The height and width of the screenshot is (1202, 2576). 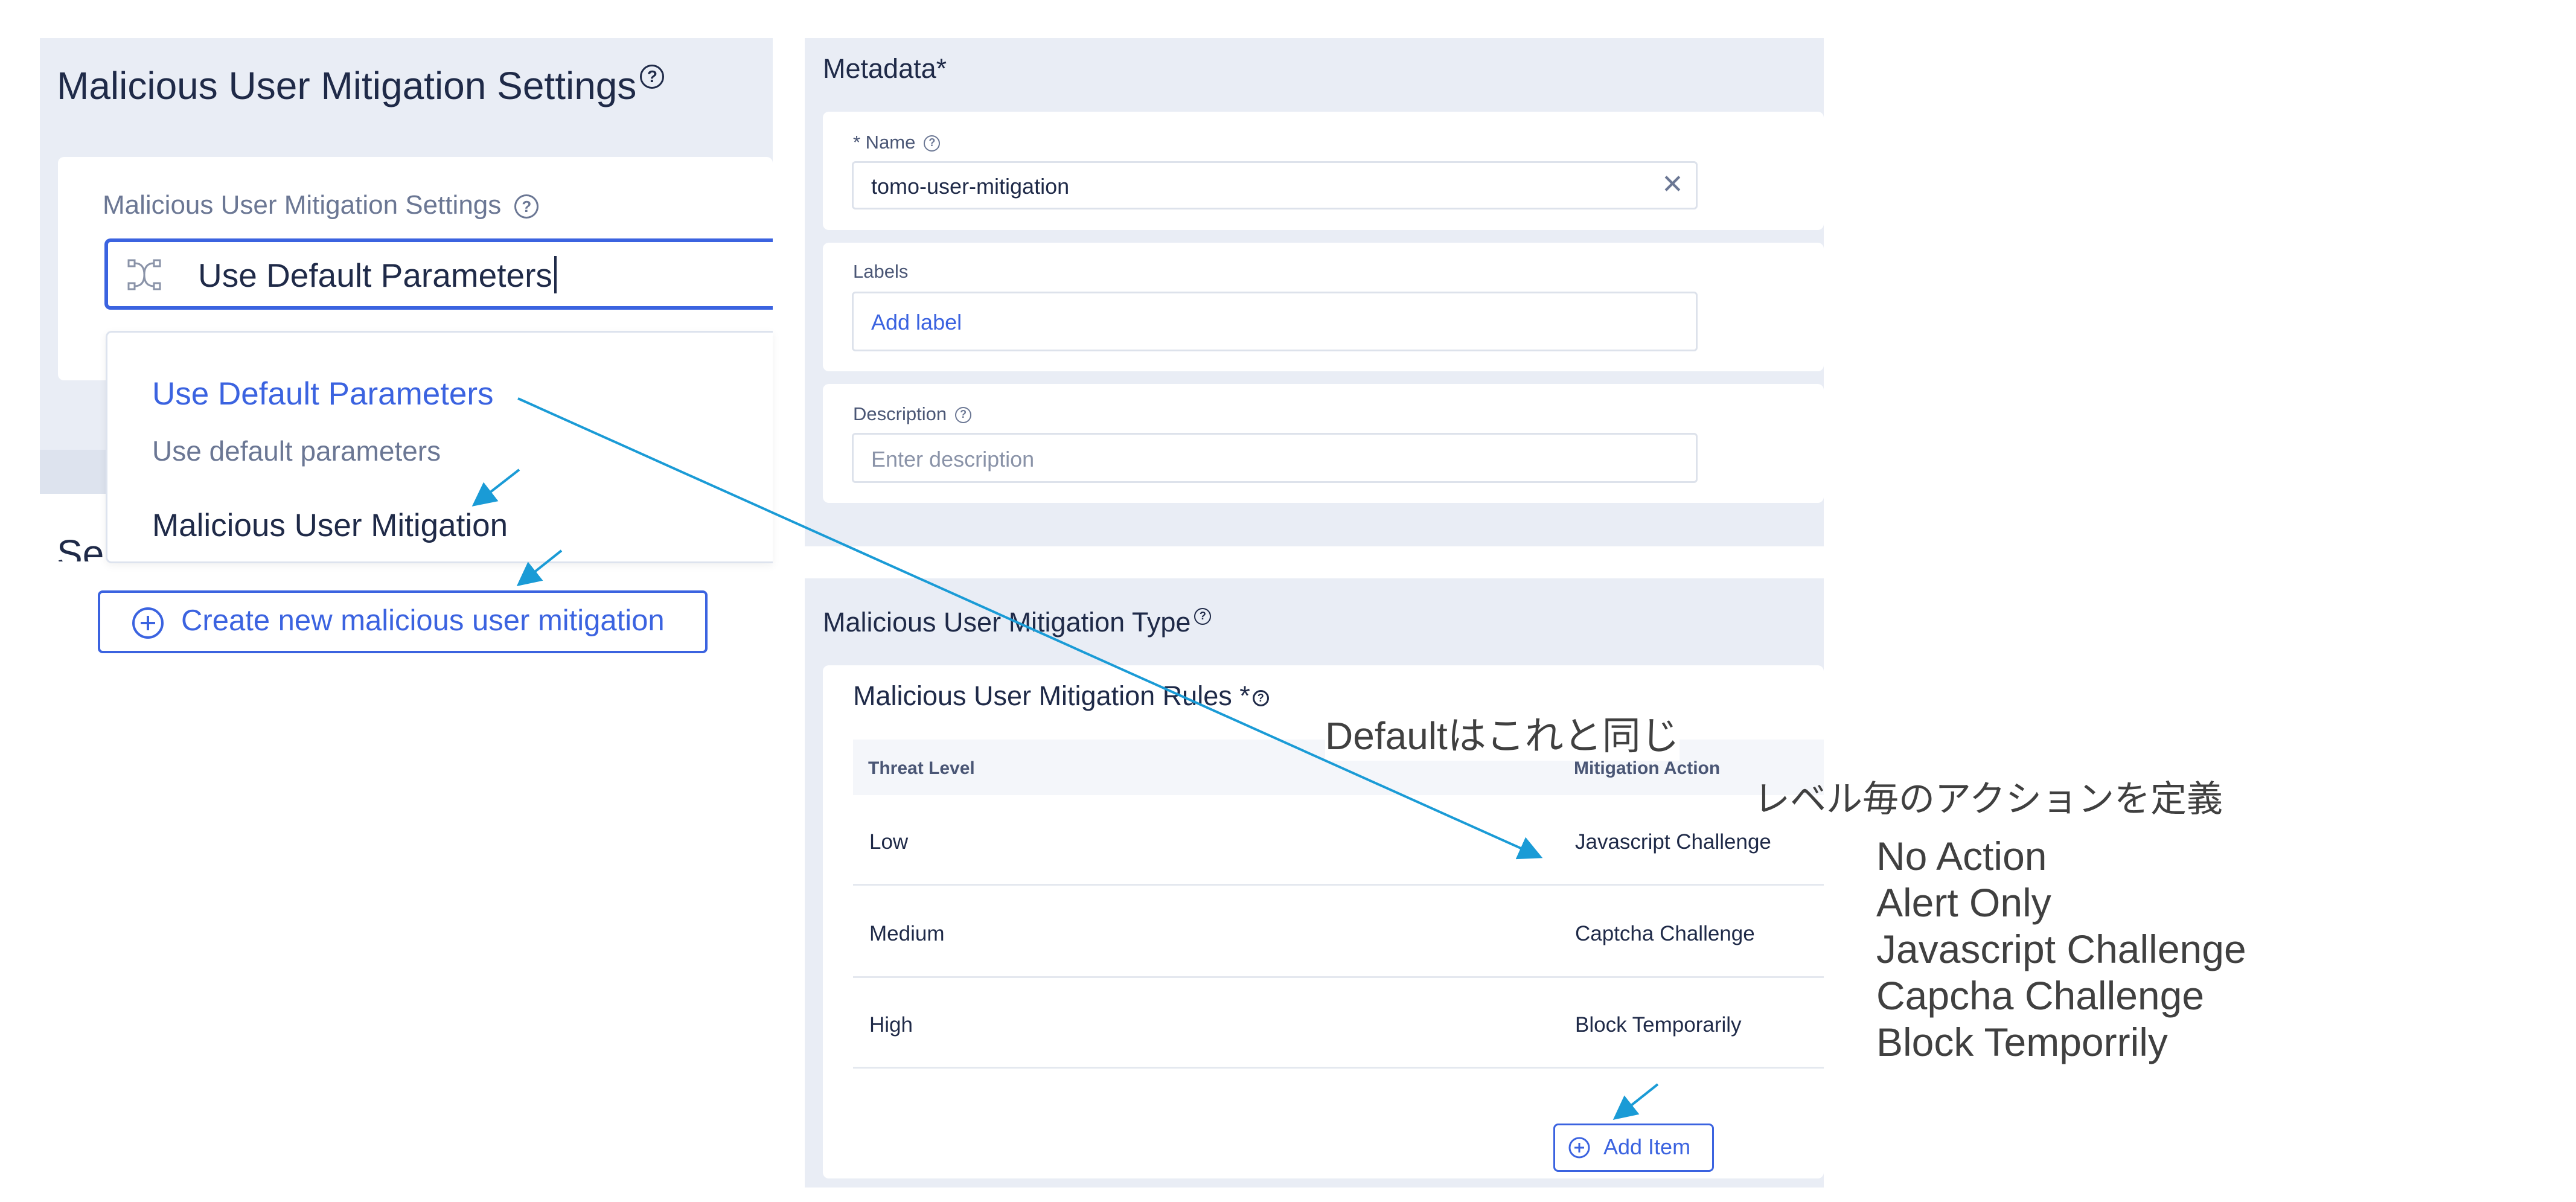 What do you see at coordinates (2022, 1042) in the screenshot?
I see `action-option: Block Temporrily` at bounding box center [2022, 1042].